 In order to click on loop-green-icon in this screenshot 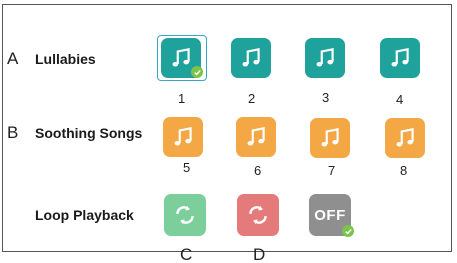, I will do `click(185, 215)`.